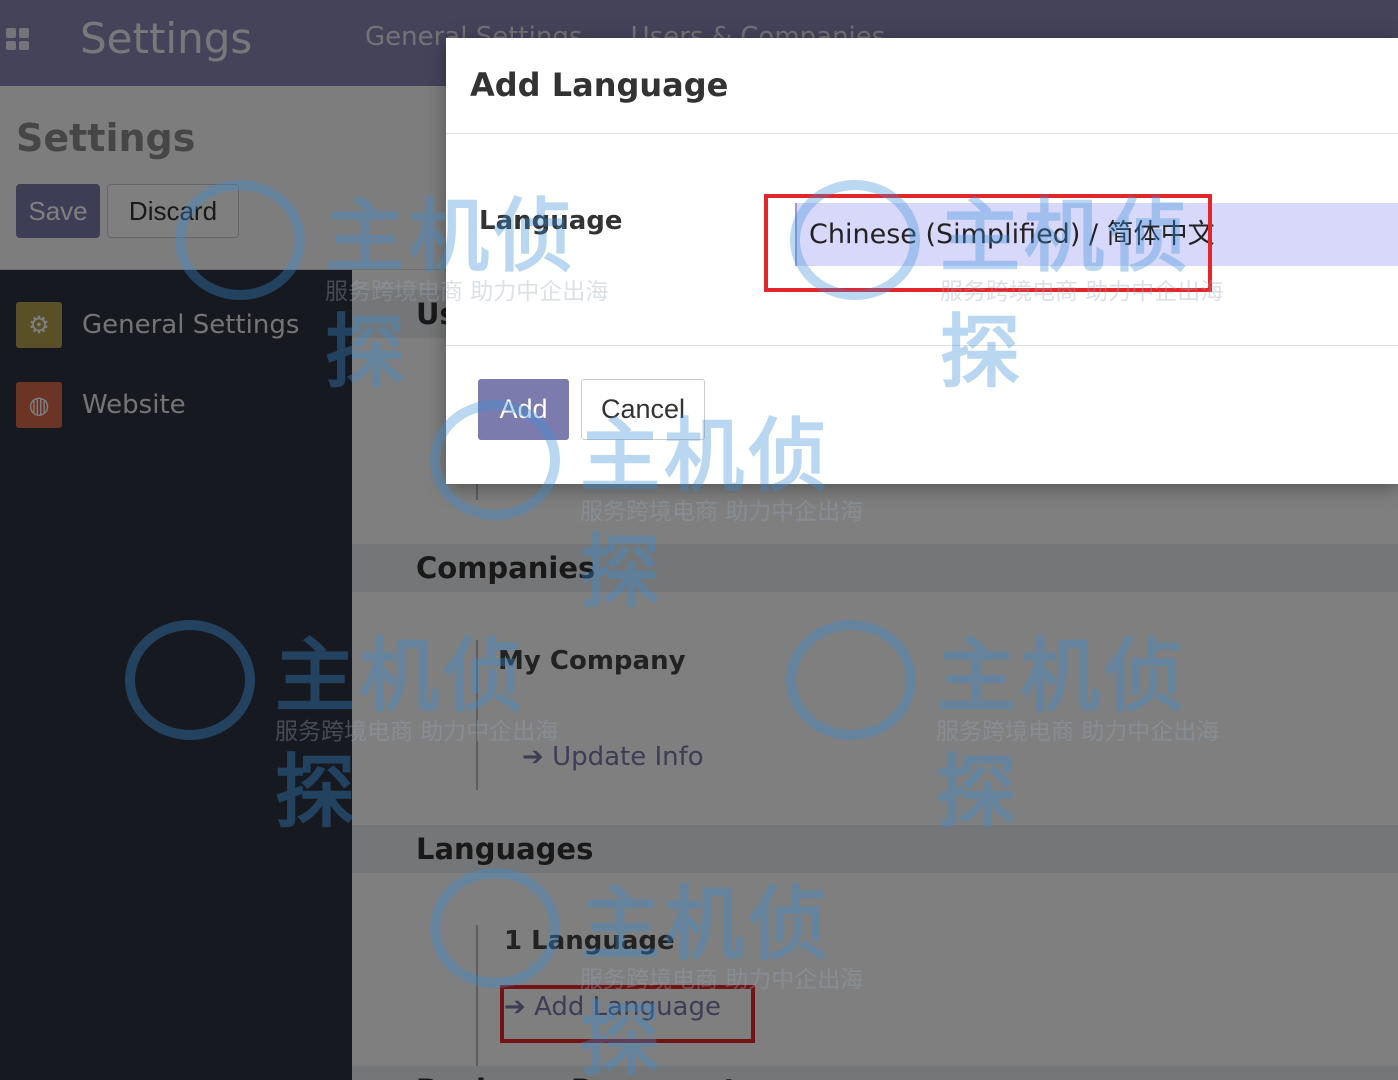 The image size is (1398, 1080). Describe the element at coordinates (523, 409) in the screenshot. I see `add-button: Add` at that location.